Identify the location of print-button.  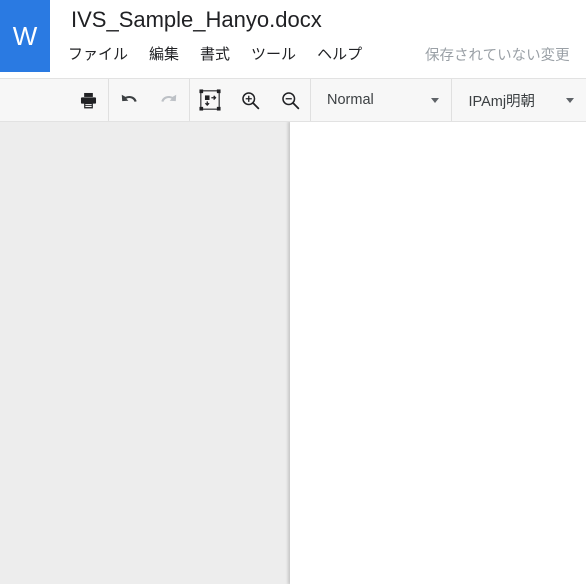
(88, 100).